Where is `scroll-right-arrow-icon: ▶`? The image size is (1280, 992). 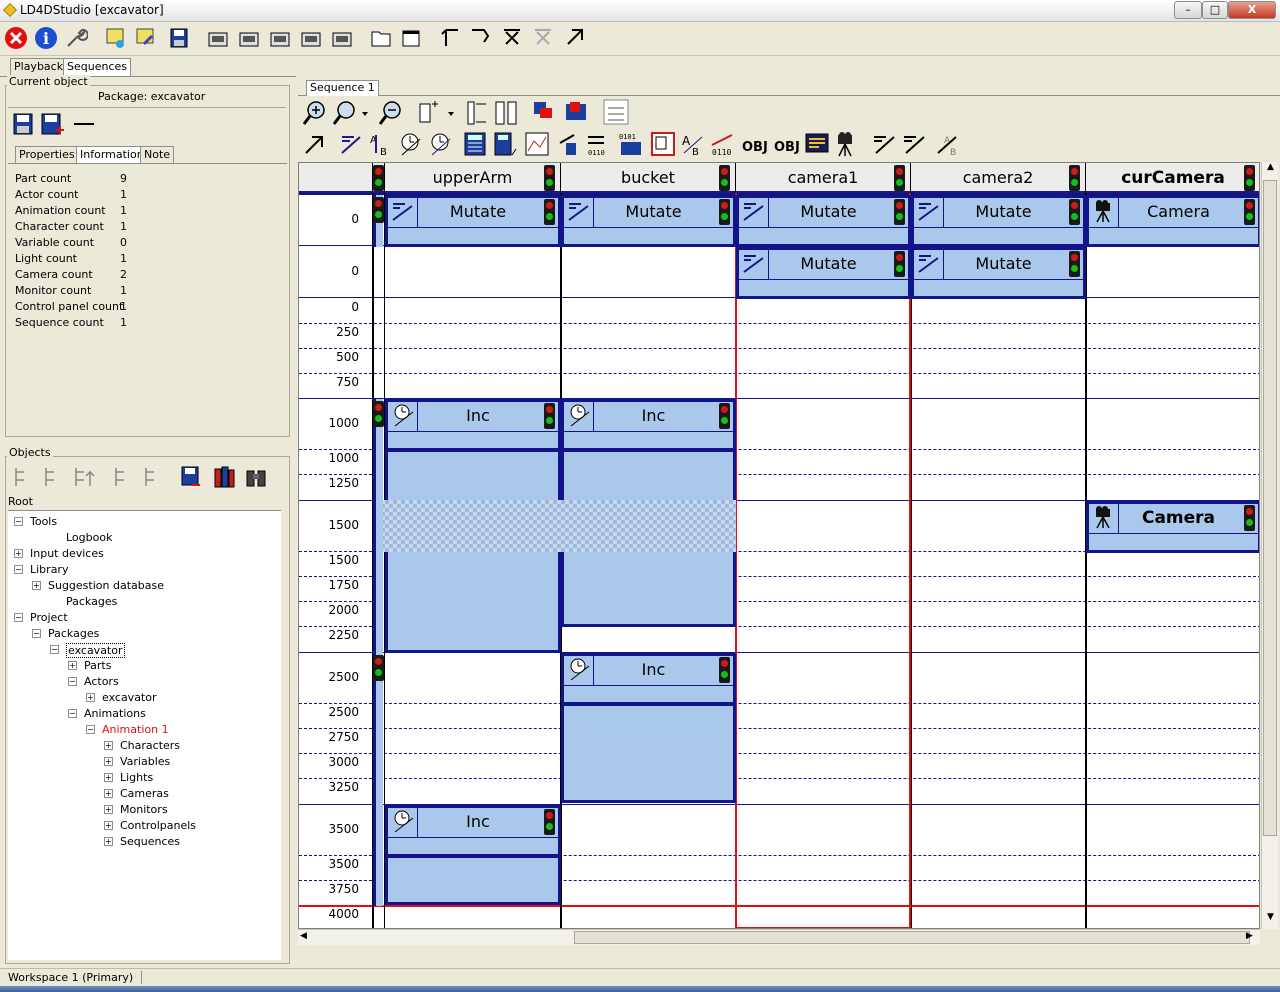 scroll-right-arrow-icon: ▶ is located at coordinates (1249, 936).